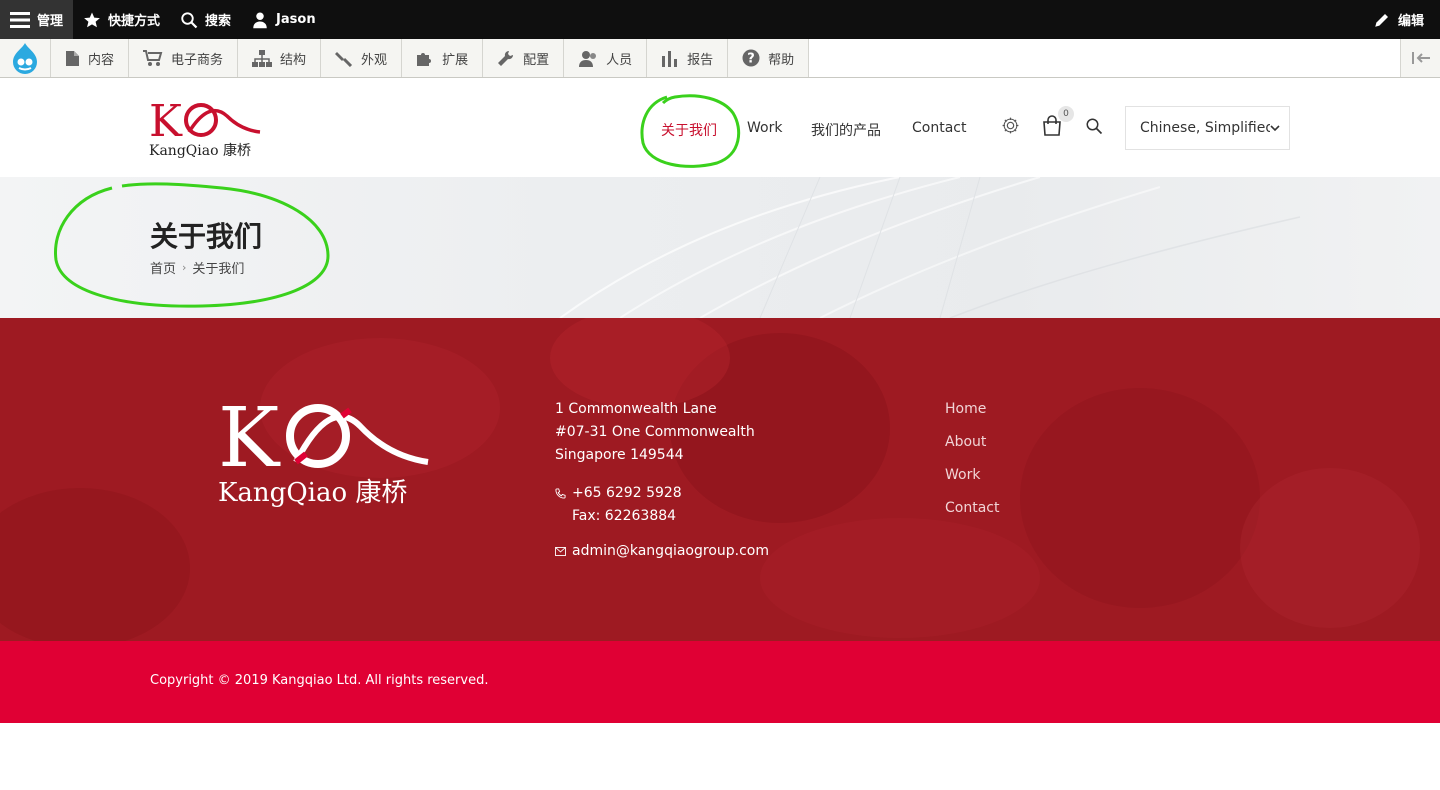  What do you see at coordinates (972, 442) in the screenshot?
I see `footer-link-about: About` at bounding box center [972, 442].